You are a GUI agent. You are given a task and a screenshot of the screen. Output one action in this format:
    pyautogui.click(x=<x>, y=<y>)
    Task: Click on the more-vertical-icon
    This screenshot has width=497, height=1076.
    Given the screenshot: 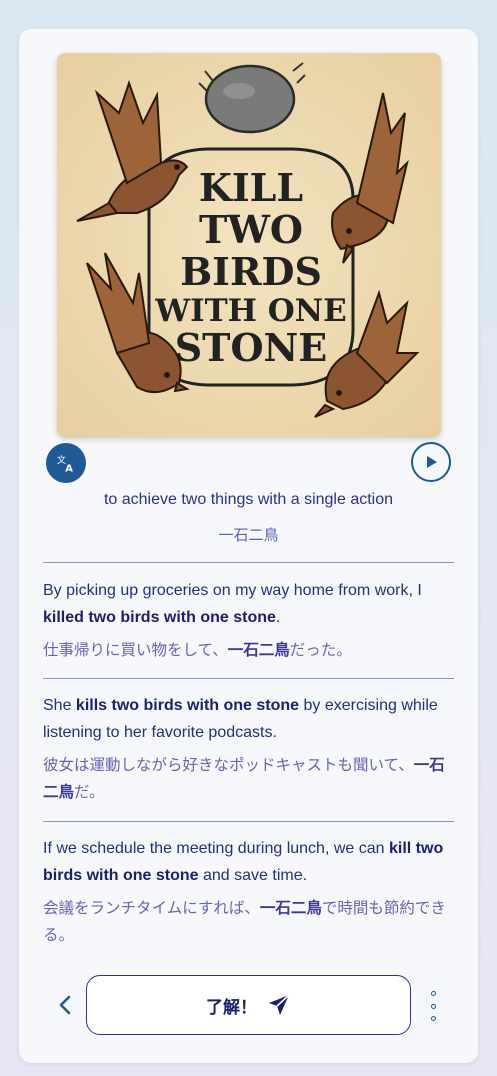 What is the action you would take?
    pyautogui.click(x=433, y=1006)
    